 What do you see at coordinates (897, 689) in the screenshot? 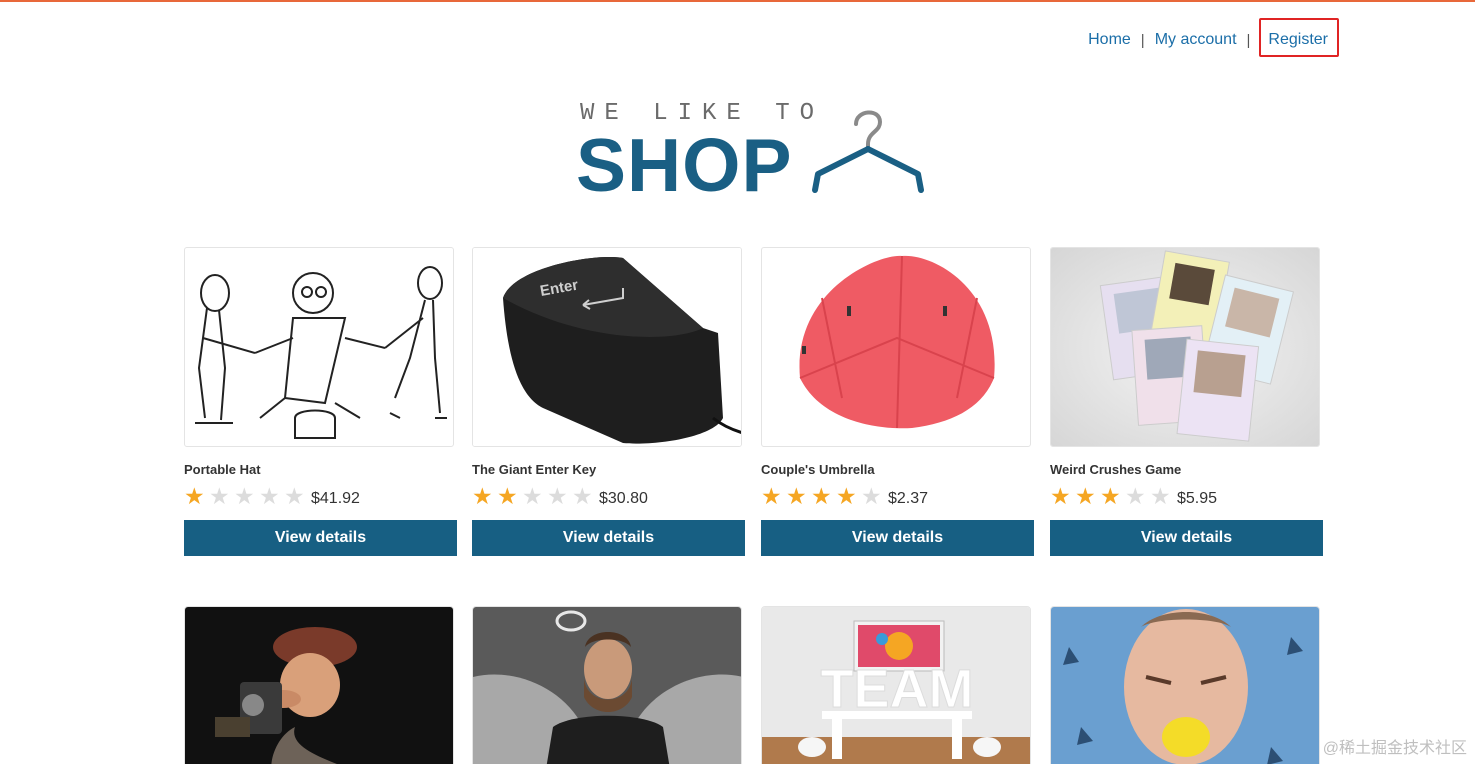
I see `team-text: TEAM` at bounding box center [897, 689].